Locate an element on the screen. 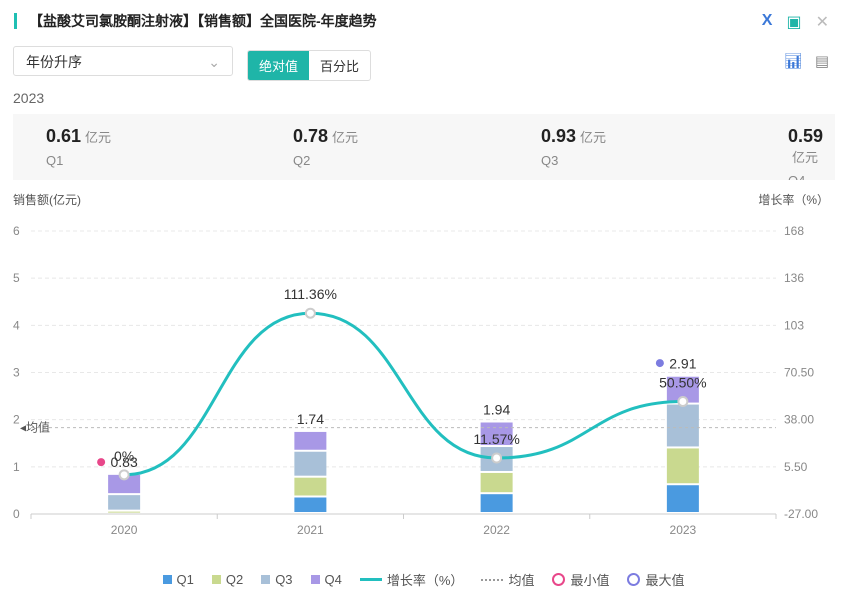 The width and height of the screenshot is (847, 606). growth-label: 0% is located at coordinates (124, 456).